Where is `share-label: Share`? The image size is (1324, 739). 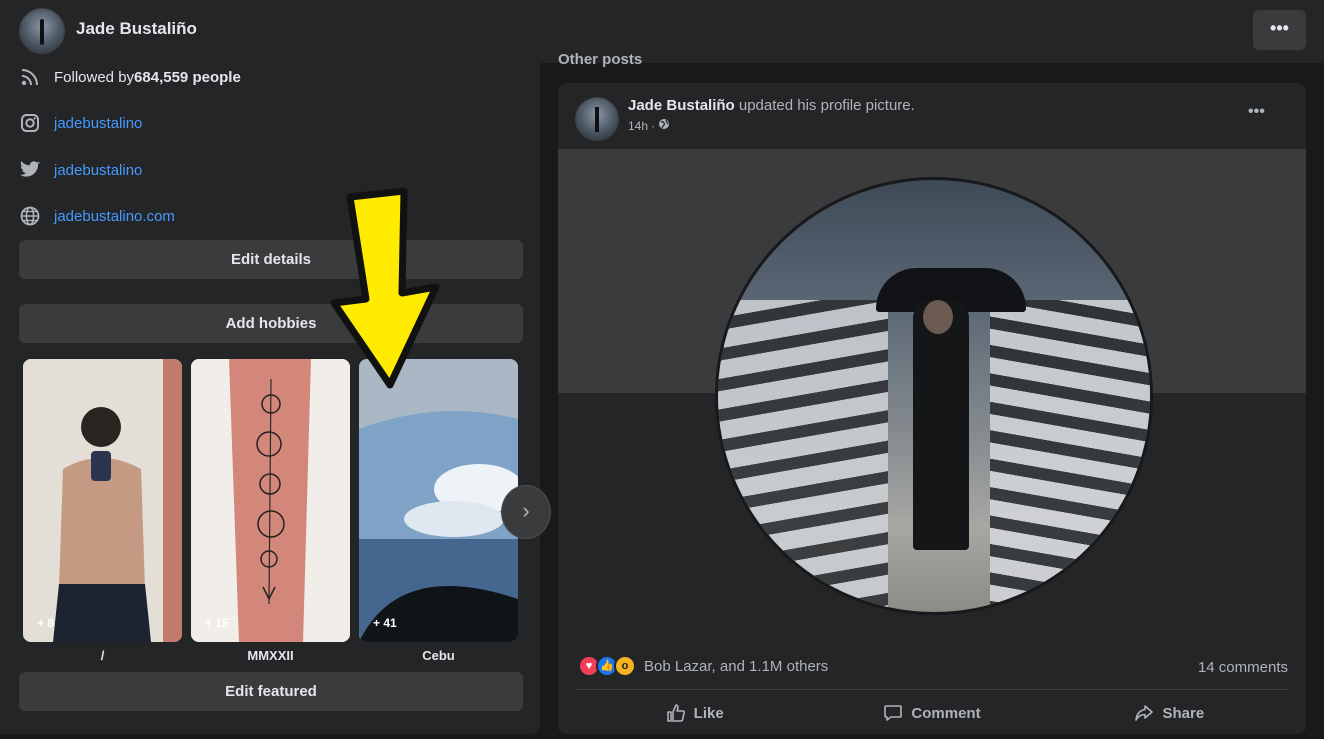
share-label: Share is located at coordinates (1183, 713).